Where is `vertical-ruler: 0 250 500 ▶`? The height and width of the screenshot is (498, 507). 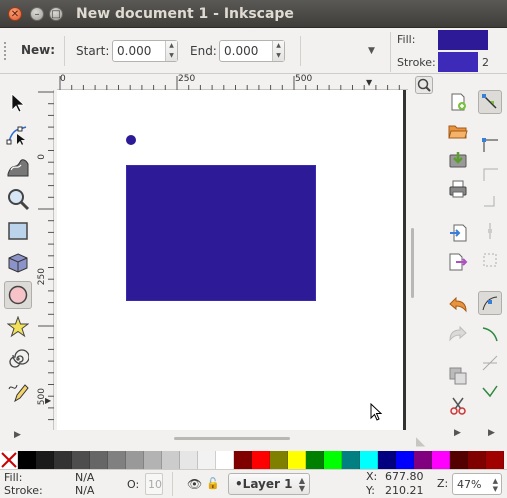
vertical-ruler: 0 250 500 ▶ is located at coordinates (45, 260).